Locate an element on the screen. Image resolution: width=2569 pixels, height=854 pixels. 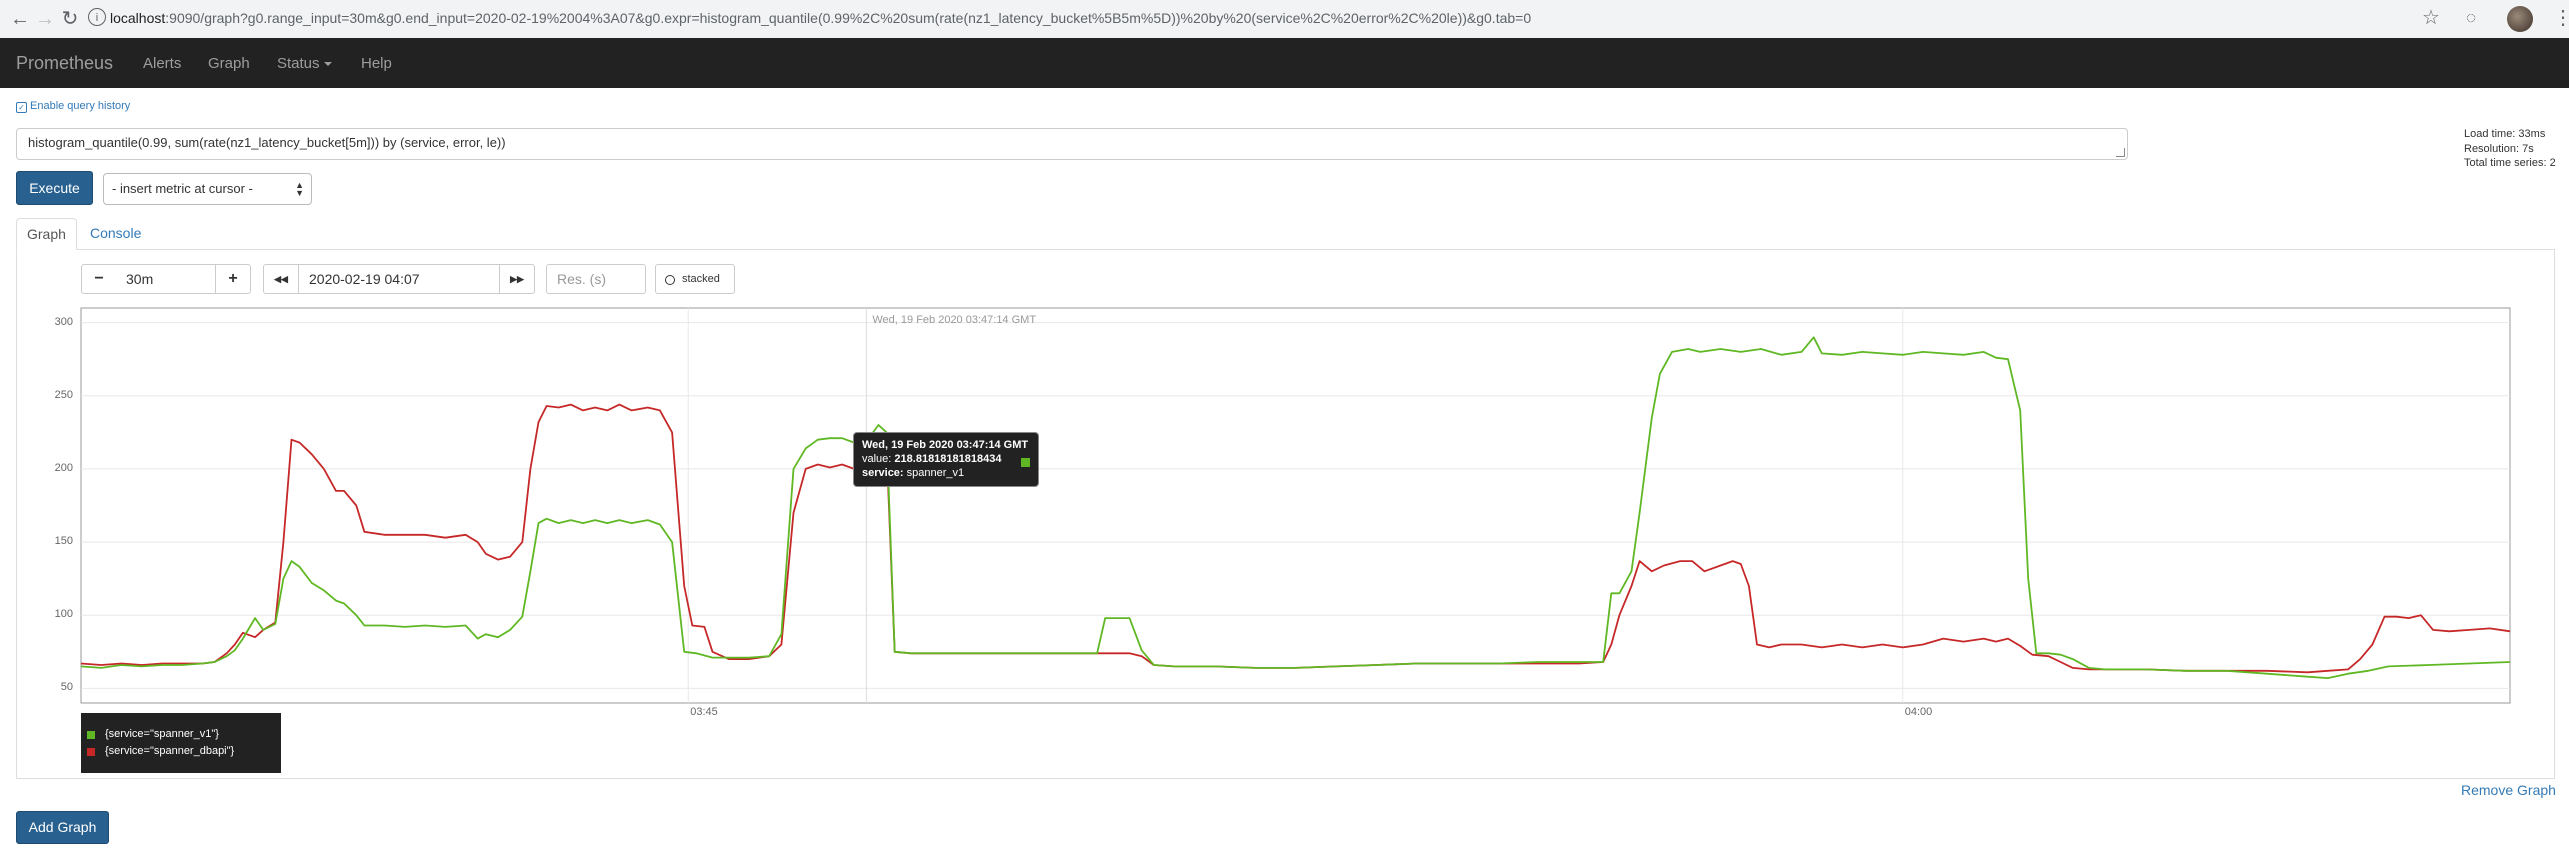
y-tick-label: 100 is located at coordinates (63, 614).